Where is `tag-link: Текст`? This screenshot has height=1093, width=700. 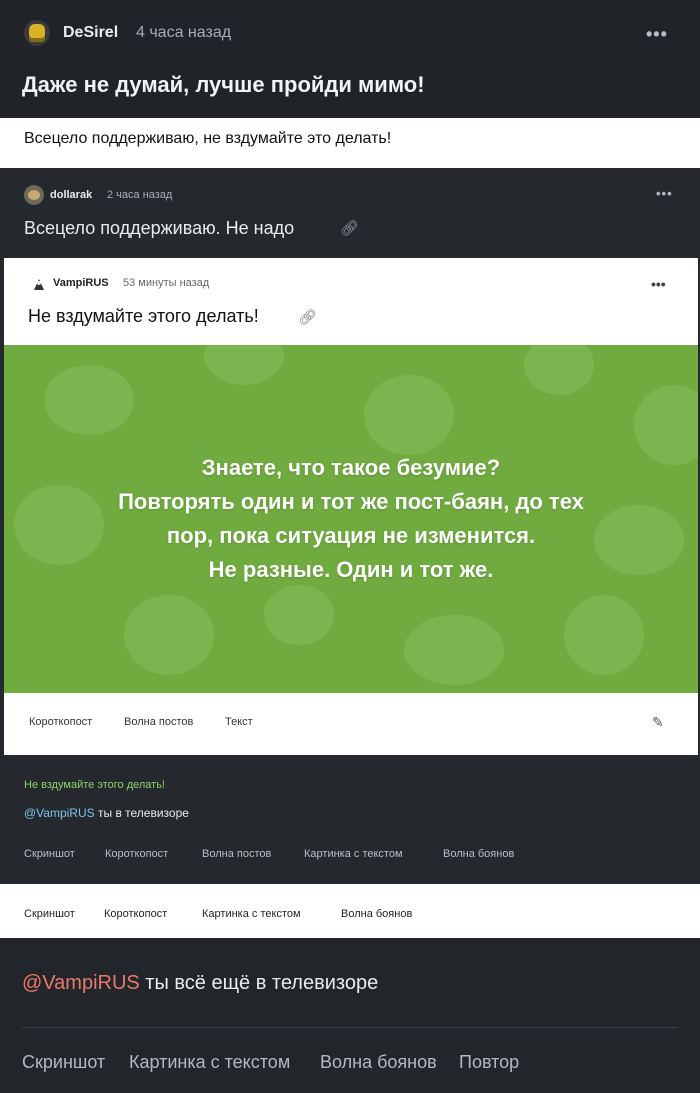
tag-link: Текст is located at coordinates (239, 722).